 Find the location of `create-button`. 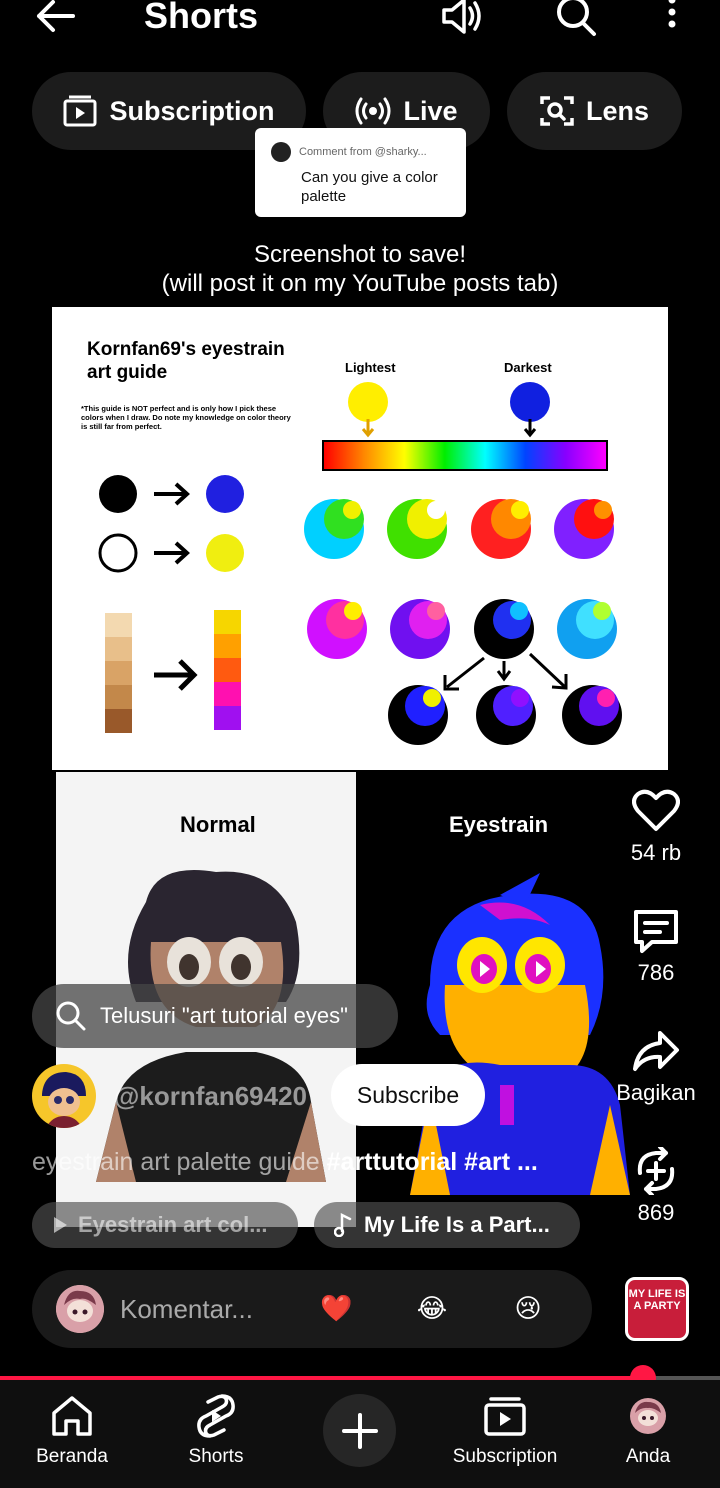

create-button is located at coordinates (359, 1430).